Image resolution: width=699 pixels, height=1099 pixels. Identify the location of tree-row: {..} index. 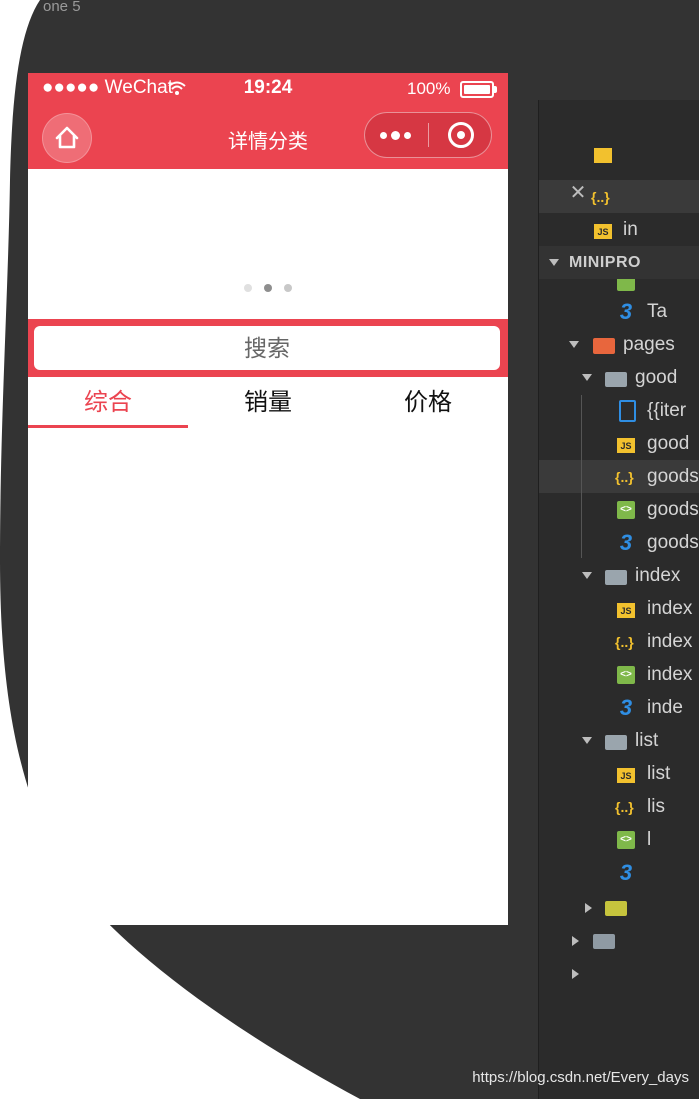
(619, 641).